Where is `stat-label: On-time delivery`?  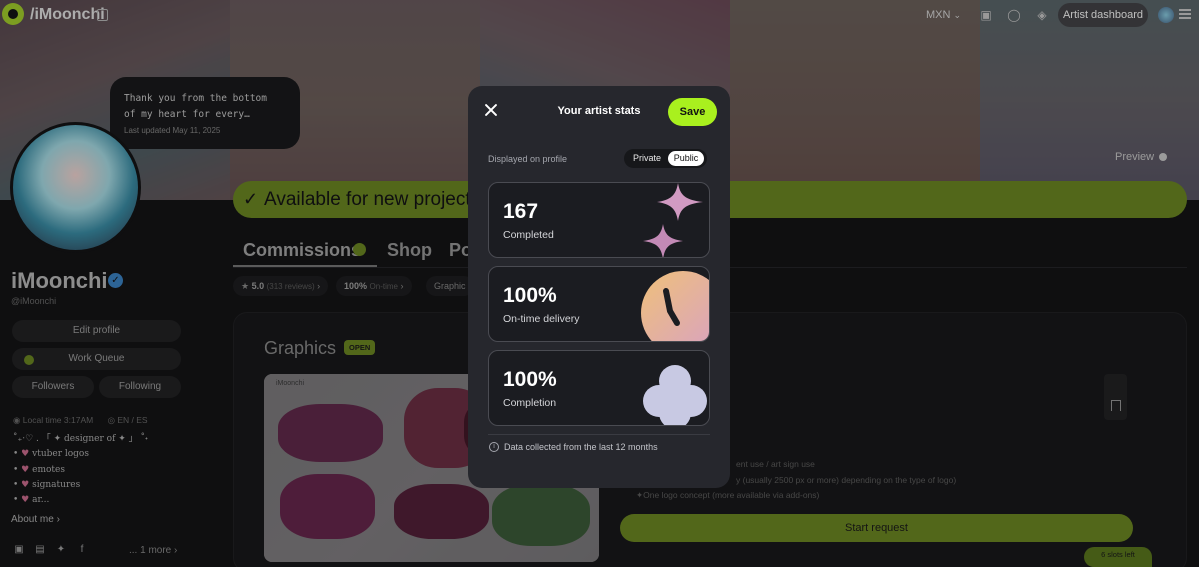 stat-label: On-time delivery is located at coordinates (541, 319).